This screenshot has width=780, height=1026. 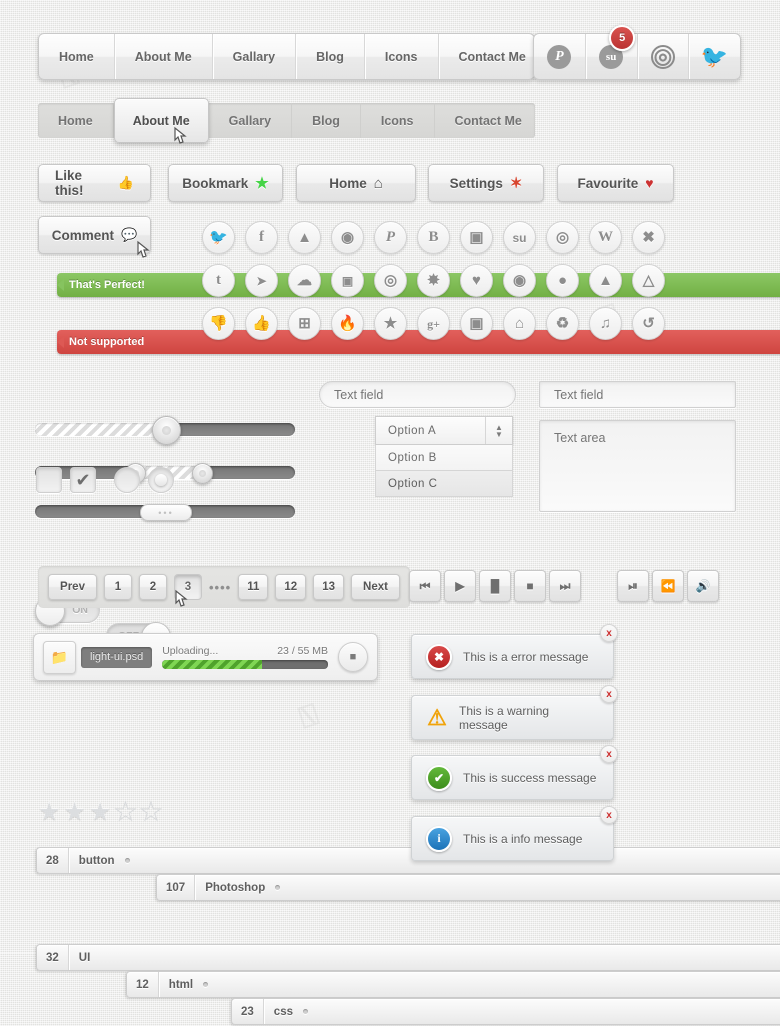 I want to click on step-back-button: ⏪, so click(x=668, y=586).